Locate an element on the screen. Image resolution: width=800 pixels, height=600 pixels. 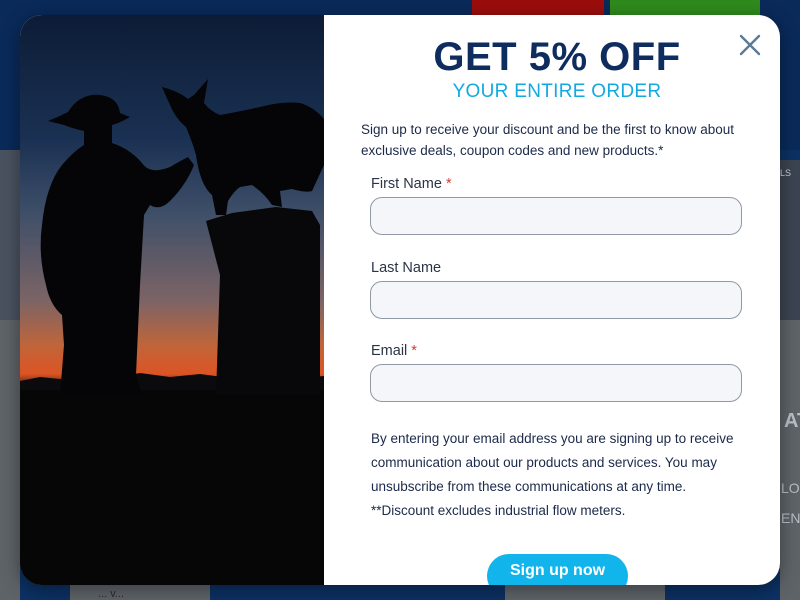
sign-up-button: Sign up now is located at coordinates (557, 569).